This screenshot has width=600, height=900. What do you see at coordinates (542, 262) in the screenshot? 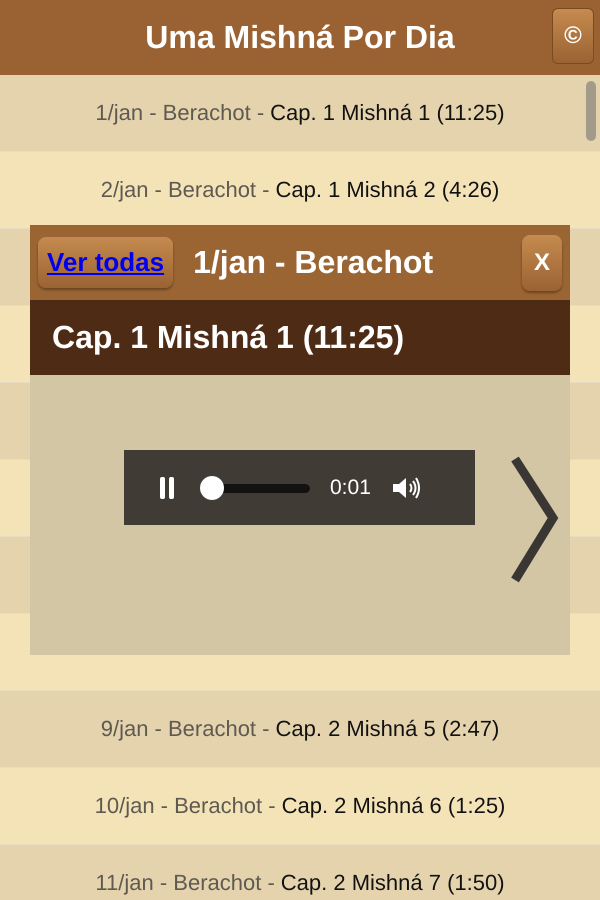
I see `close-button: X` at bounding box center [542, 262].